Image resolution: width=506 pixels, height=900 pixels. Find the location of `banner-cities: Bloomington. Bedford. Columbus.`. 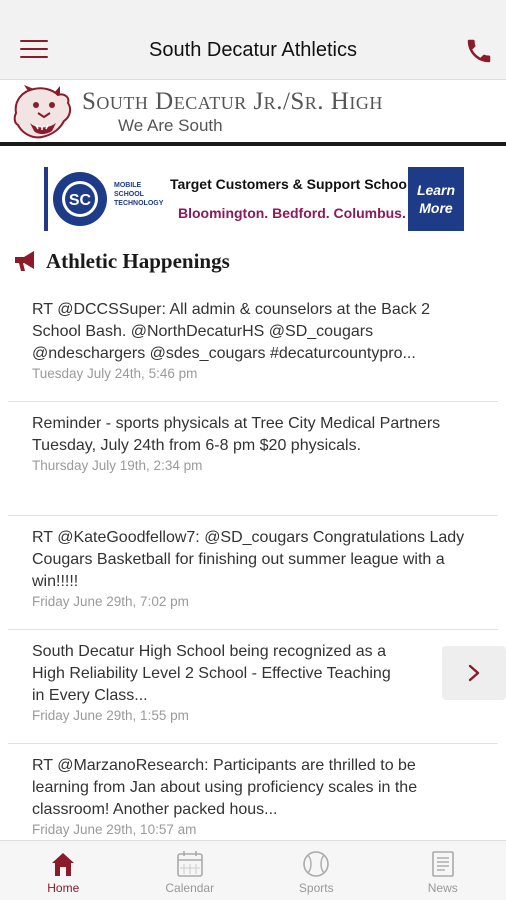

banner-cities: Bloomington. Bedford. Columbus. is located at coordinates (292, 213).